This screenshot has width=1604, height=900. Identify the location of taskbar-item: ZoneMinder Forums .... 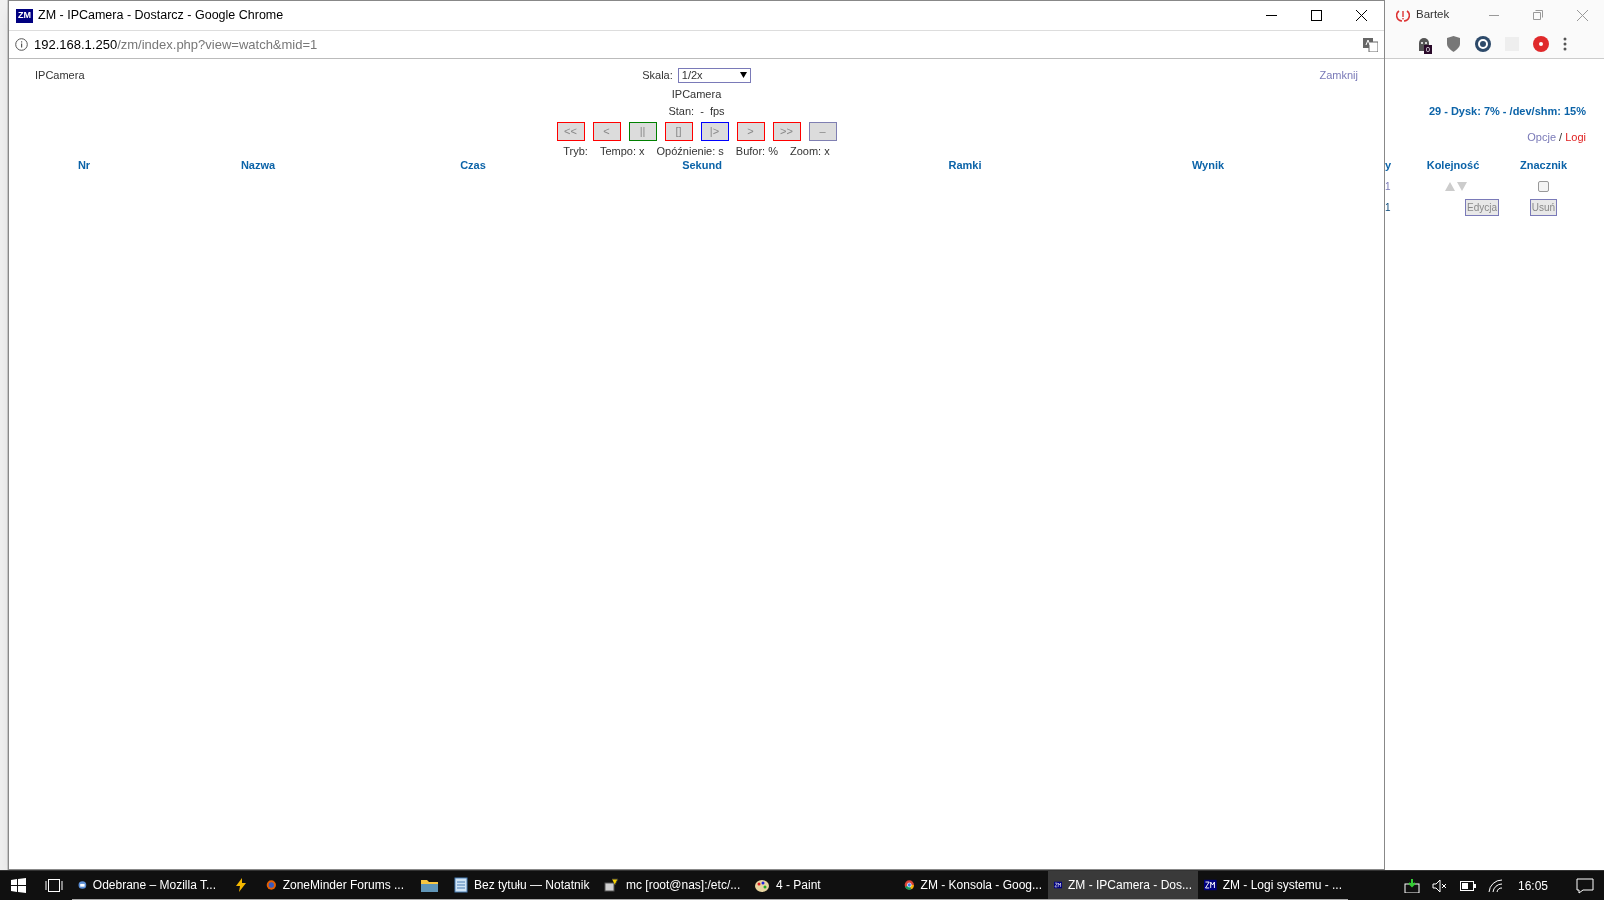
(335, 885).